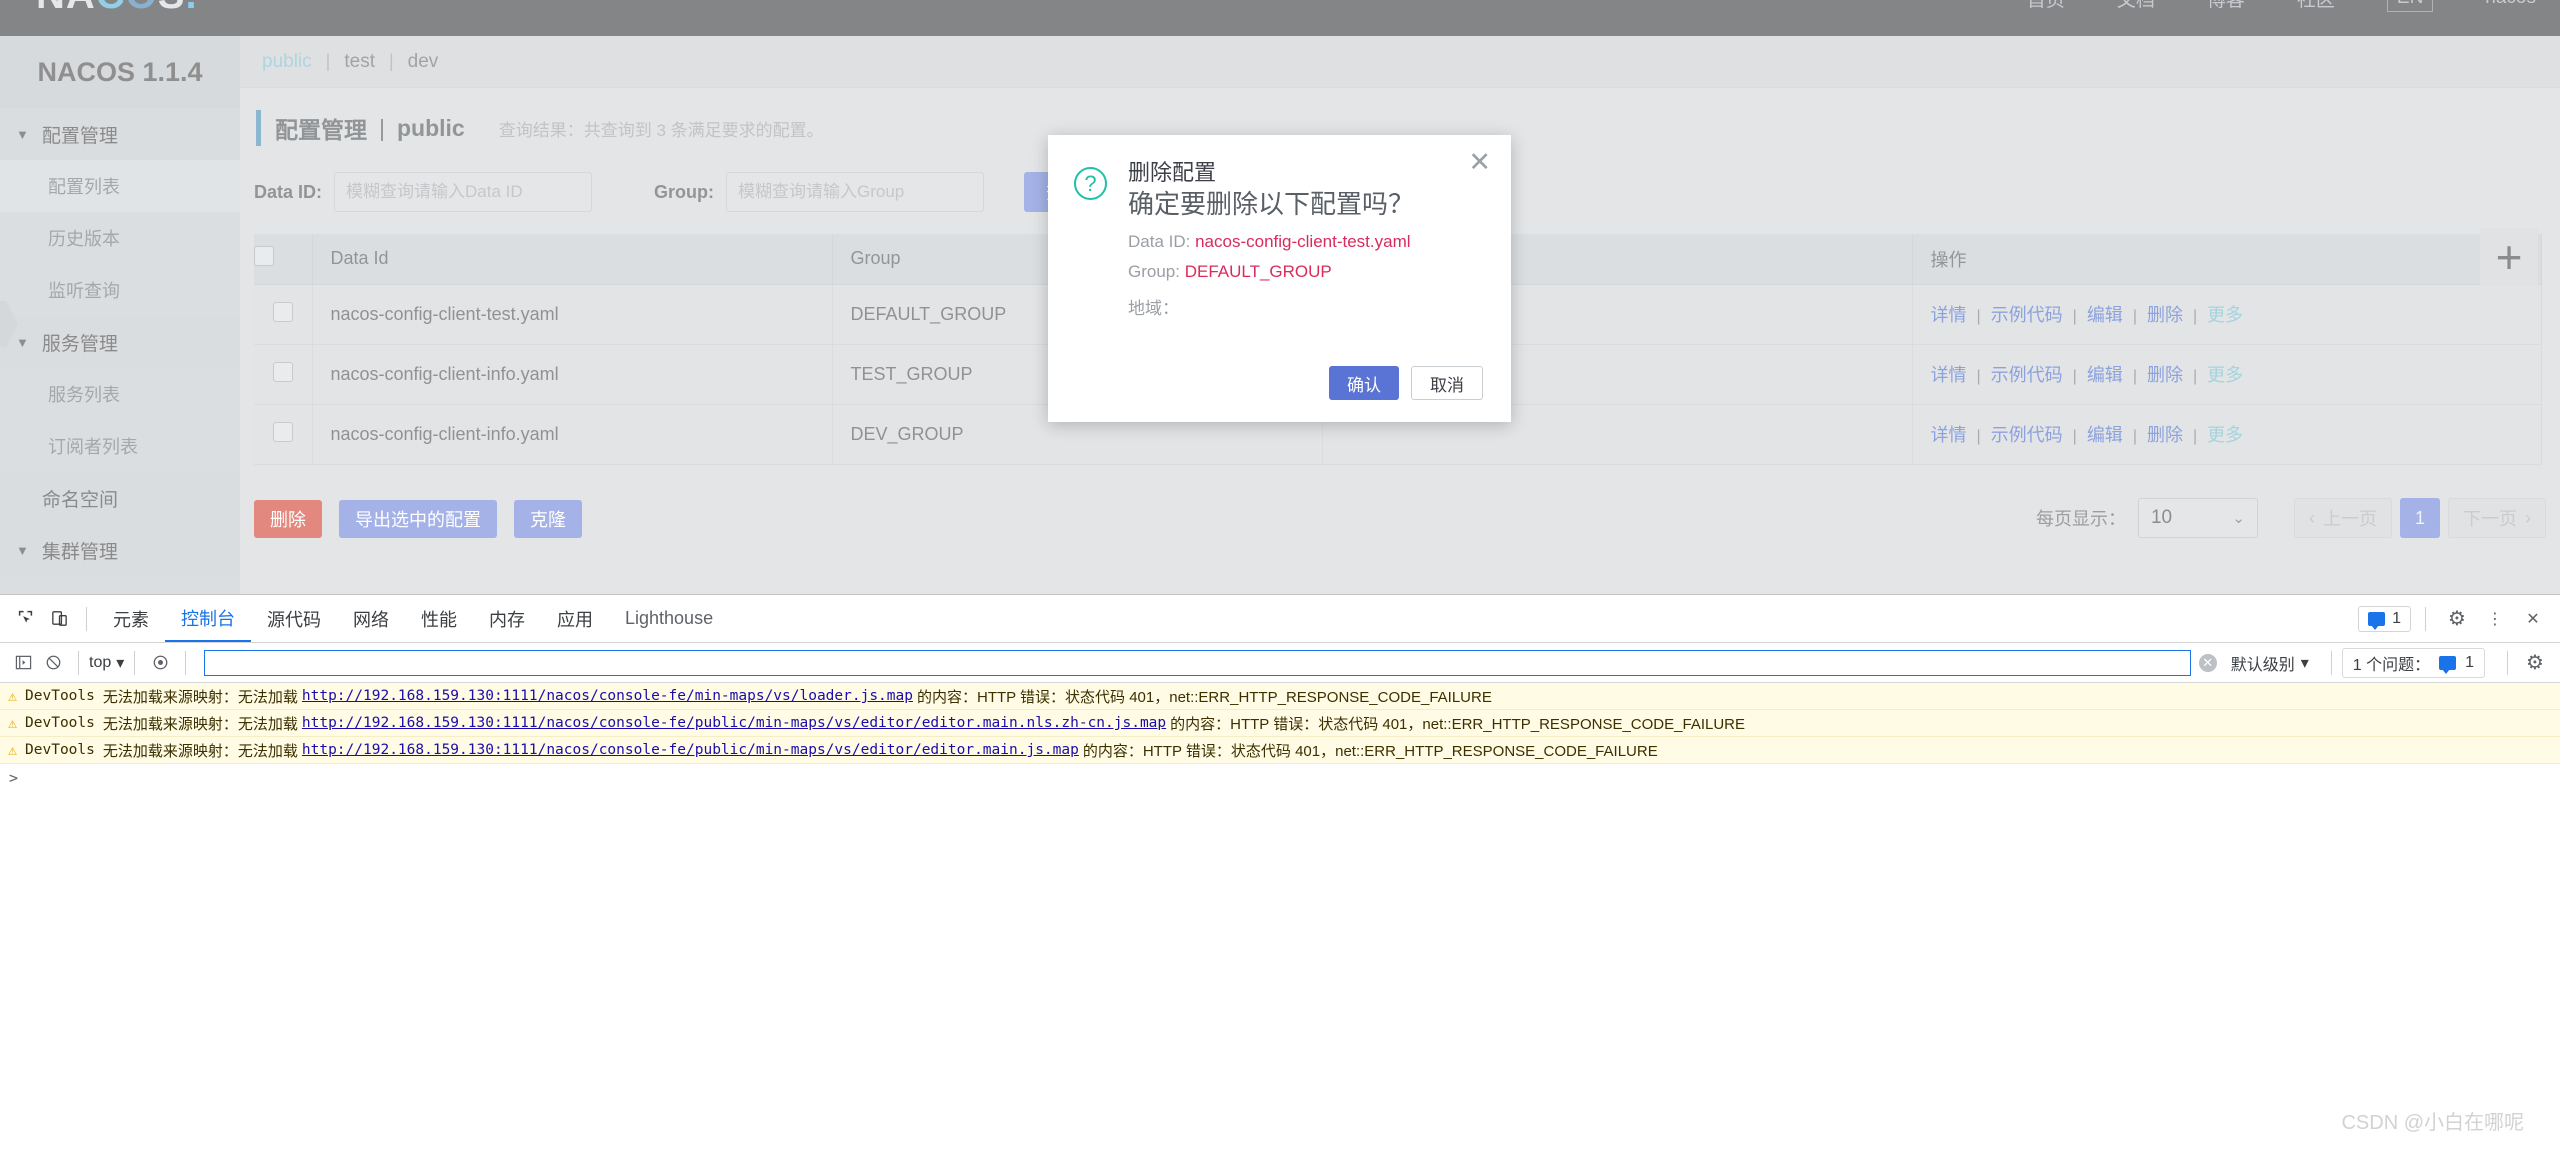  I want to click on log-level-selector: 默认级别 ▾, so click(2270, 663).